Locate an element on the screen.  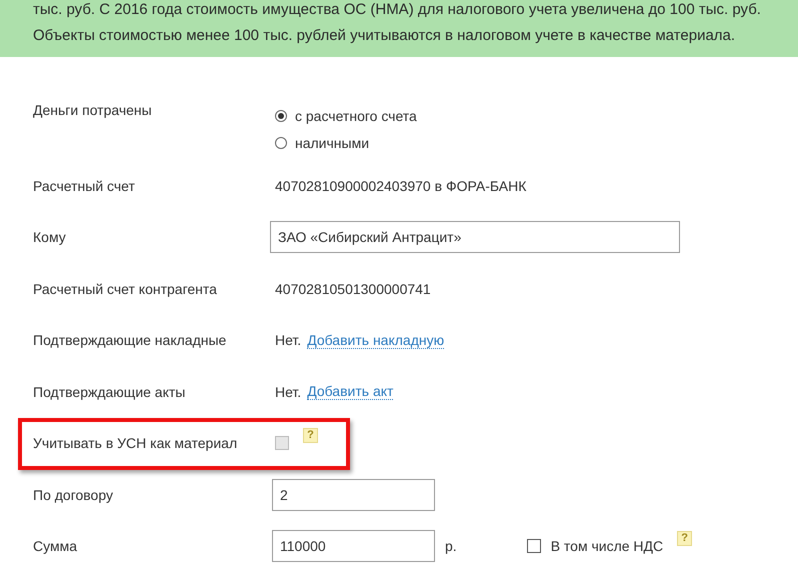
field-label: Кому is located at coordinates (50, 238).